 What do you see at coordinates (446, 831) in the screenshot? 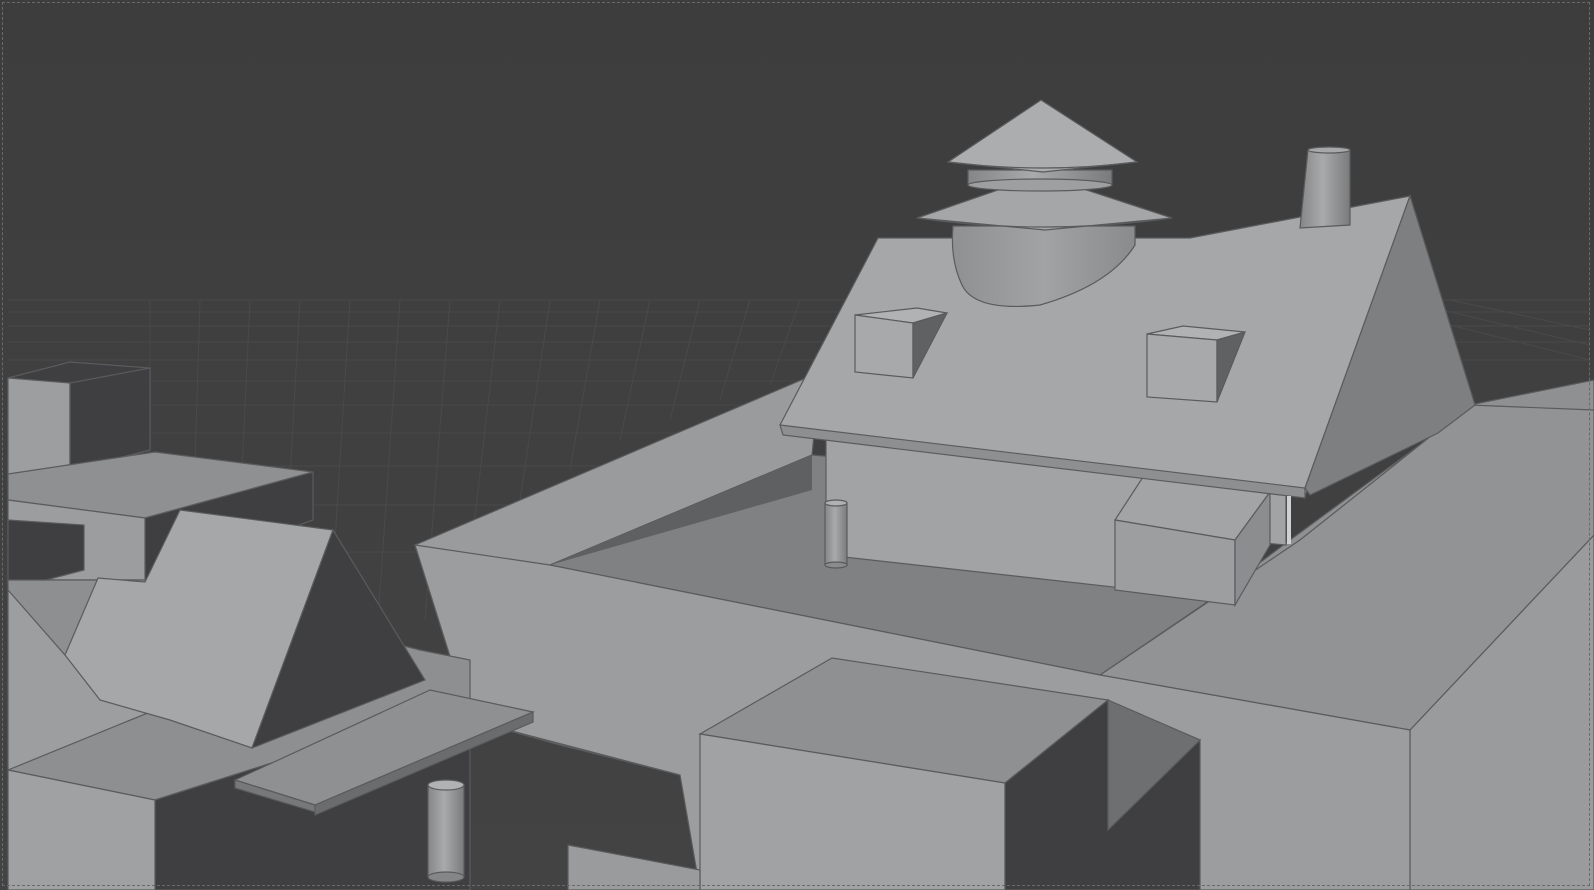
I see `post-cylinder-foreground` at bounding box center [446, 831].